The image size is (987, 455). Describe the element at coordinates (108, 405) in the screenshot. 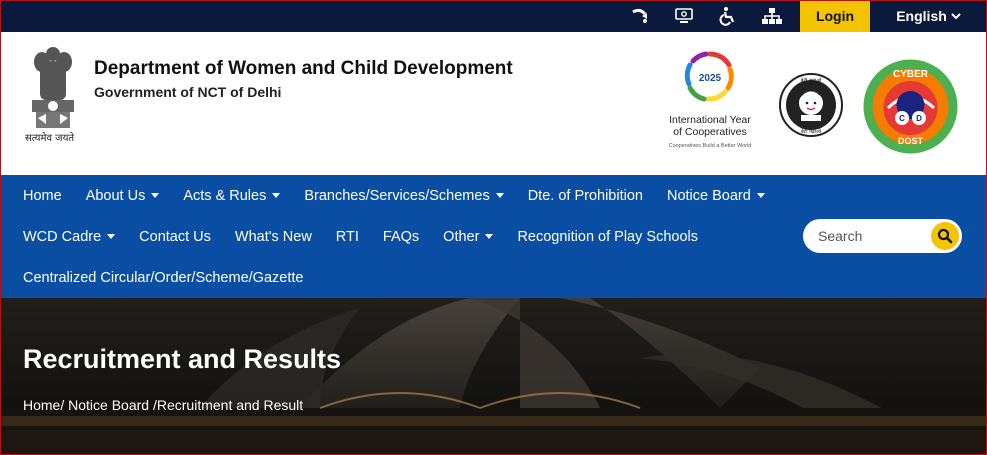

I see `breadcrumb-notice-board: Notice Board` at that location.